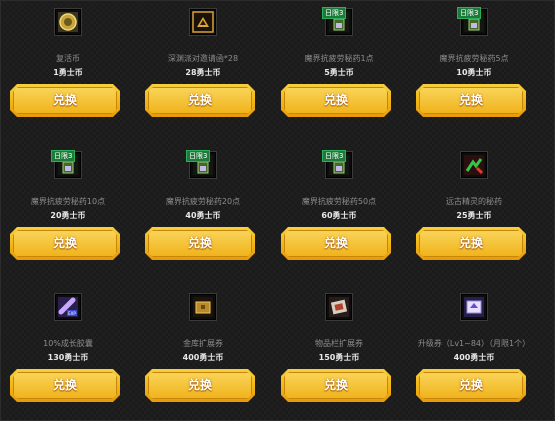 The height and width of the screenshot is (421, 555). Describe the element at coordinates (203, 72) in the screenshot. I see `item-price: 28勇士币` at that location.